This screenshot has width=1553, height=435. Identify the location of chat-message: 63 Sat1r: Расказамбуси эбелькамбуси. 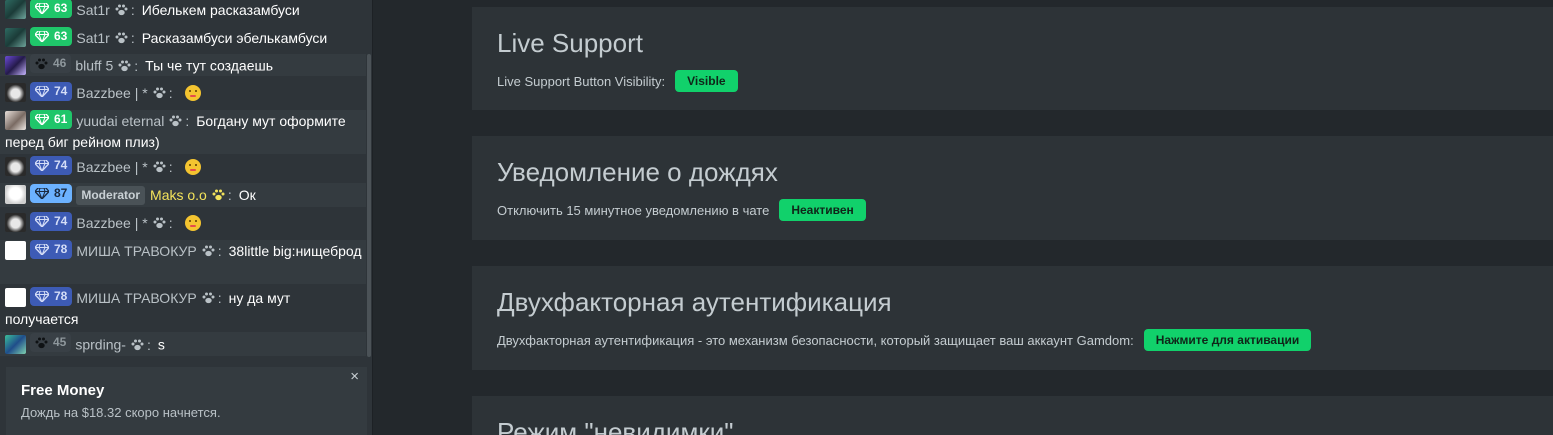
(183, 38).